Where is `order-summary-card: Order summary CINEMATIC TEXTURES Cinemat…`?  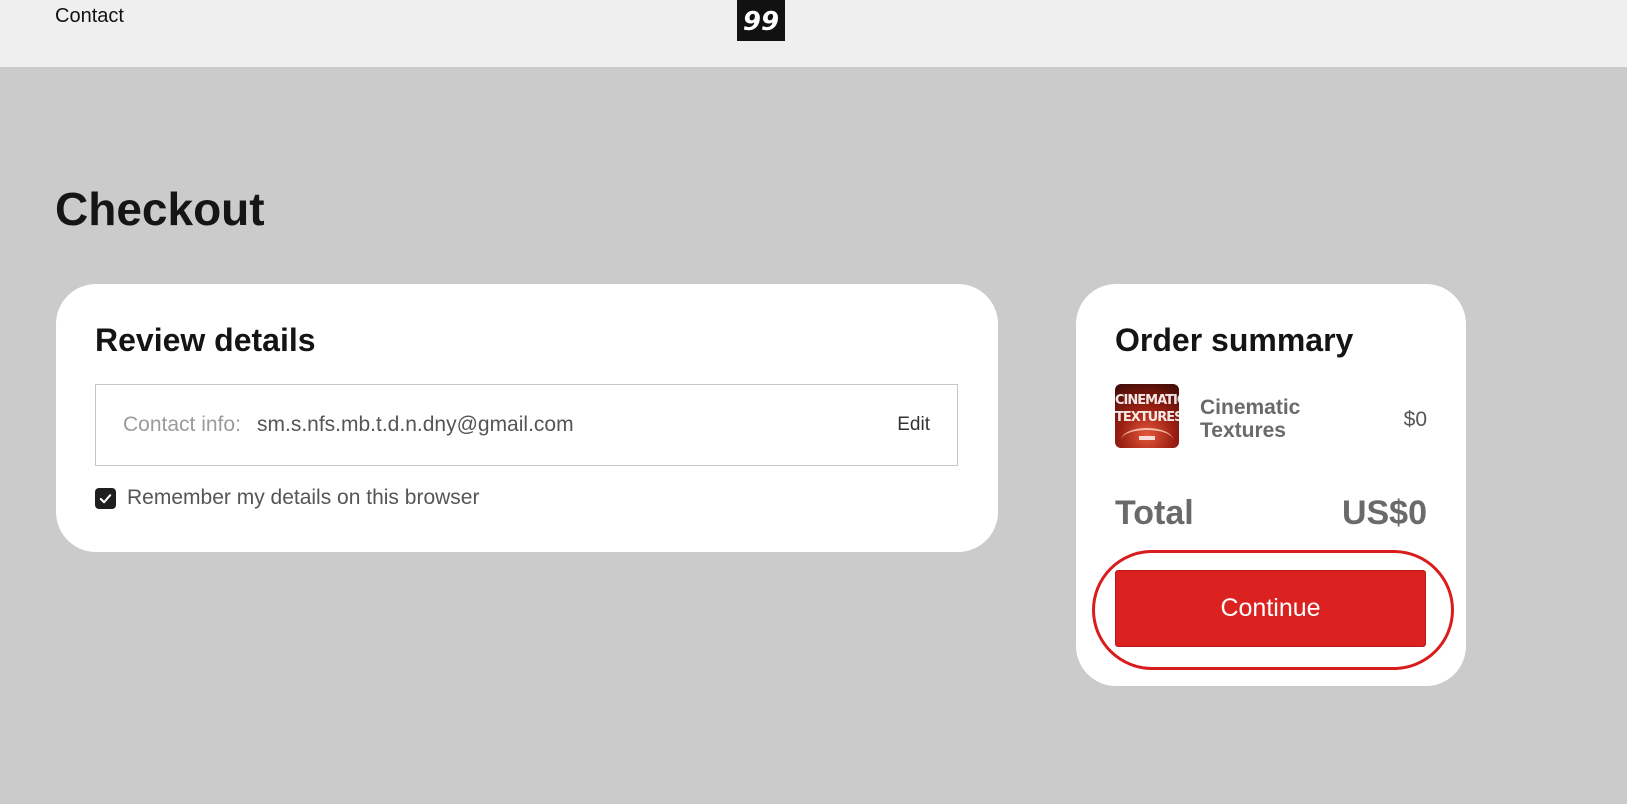 order-summary-card: Order summary CINEMATIC TEXTURES Cinemat… is located at coordinates (1271, 485).